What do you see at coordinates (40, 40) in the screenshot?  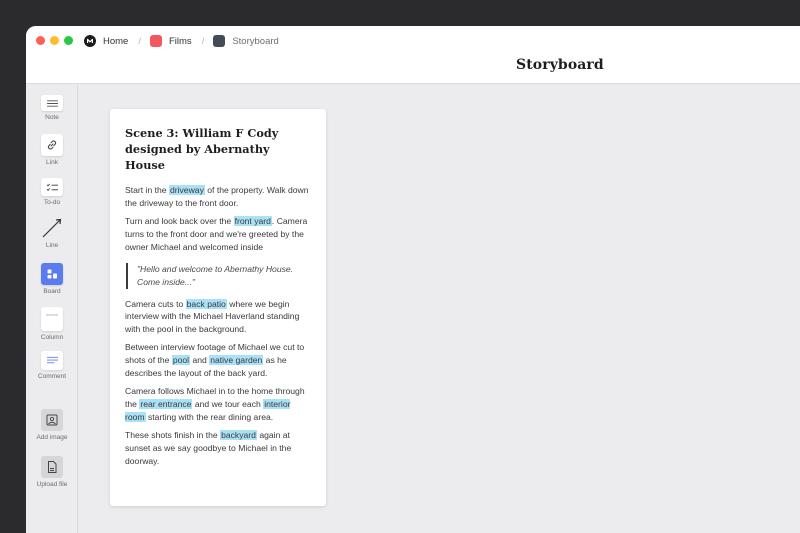 I see `close-window-button` at bounding box center [40, 40].